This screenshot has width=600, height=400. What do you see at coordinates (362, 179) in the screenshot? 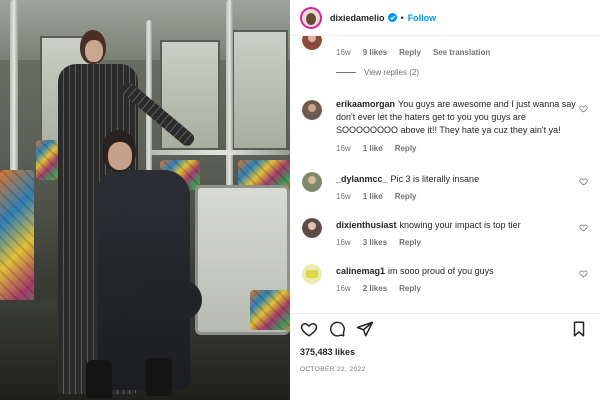
I see `commenter-username: _dylanmcc_` at bounding box center [362, 179].